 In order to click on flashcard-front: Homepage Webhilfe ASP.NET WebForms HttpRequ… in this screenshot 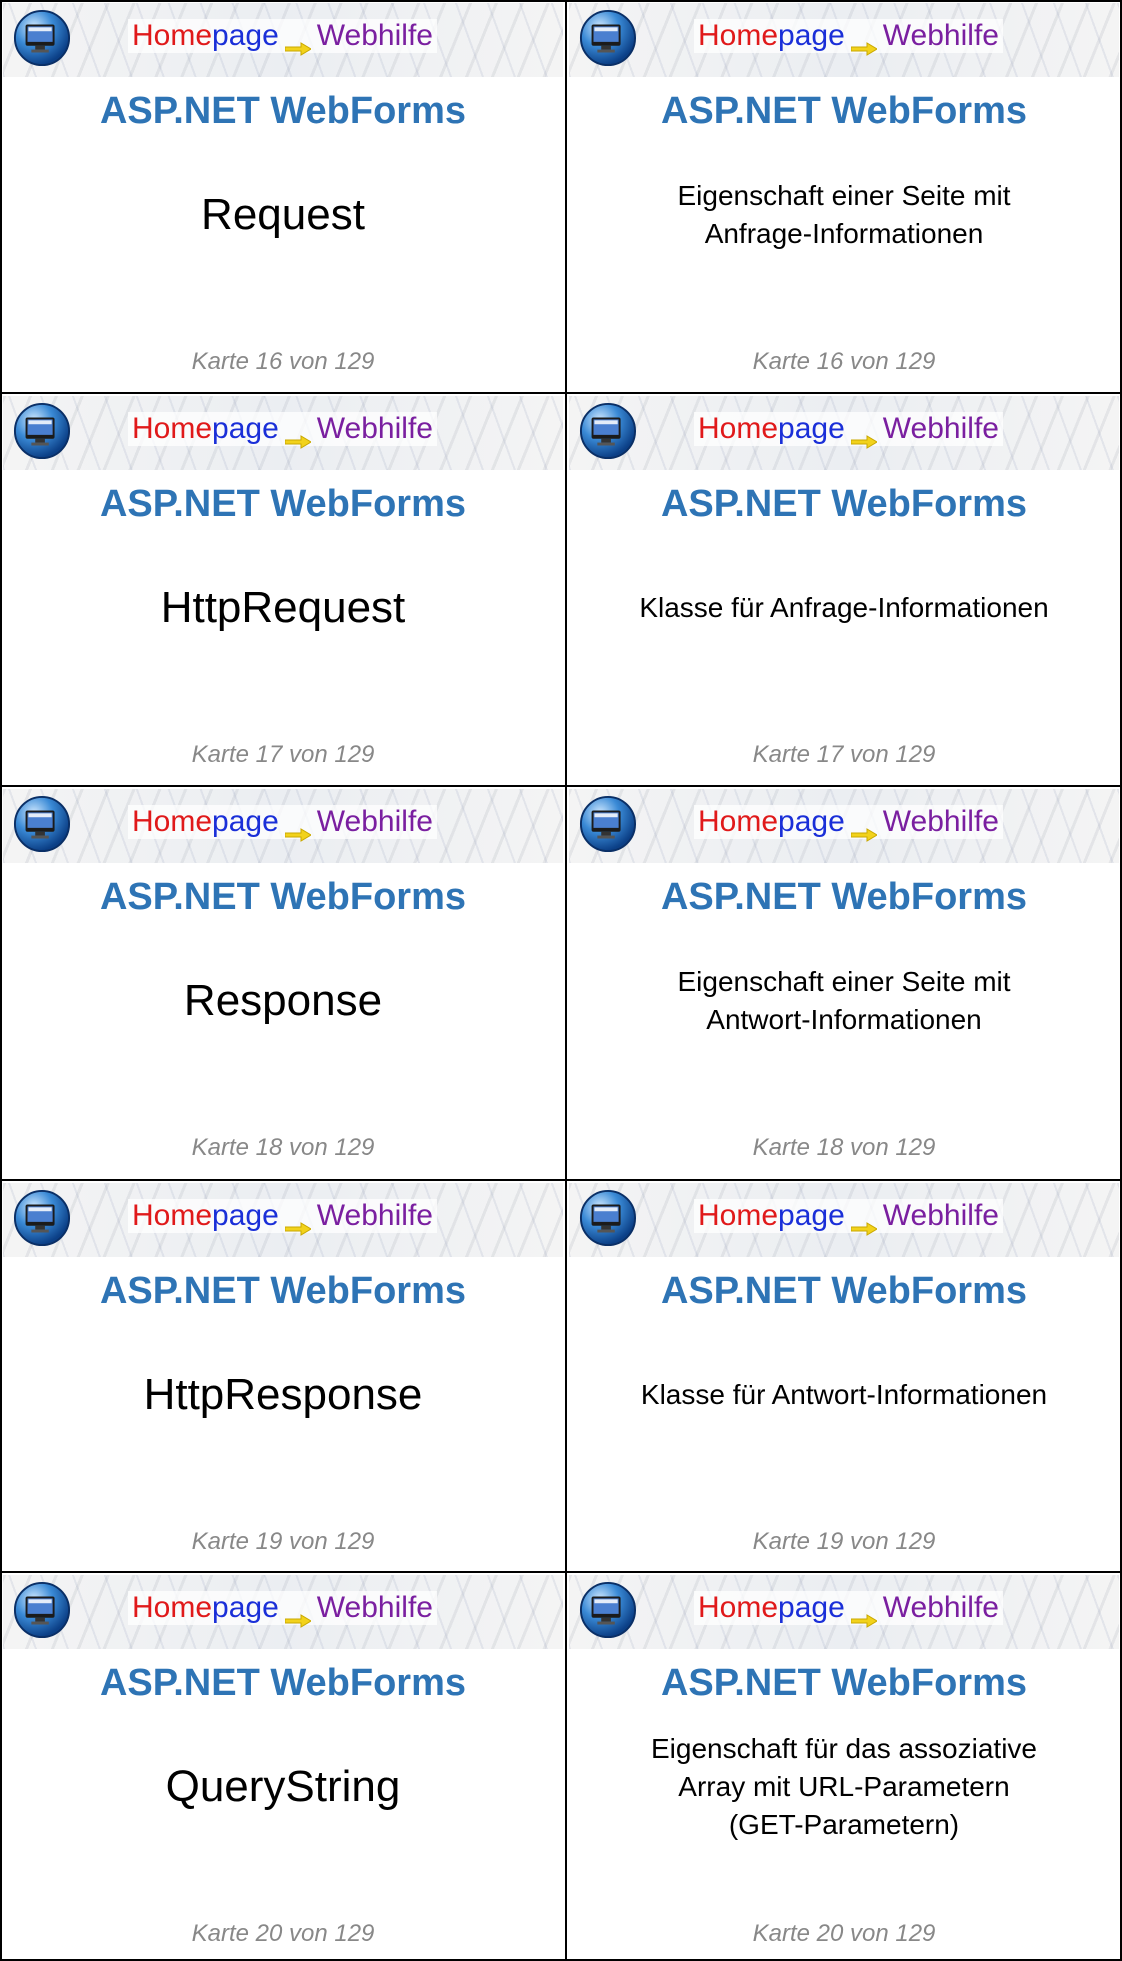, I will do `click(283, 589)`.